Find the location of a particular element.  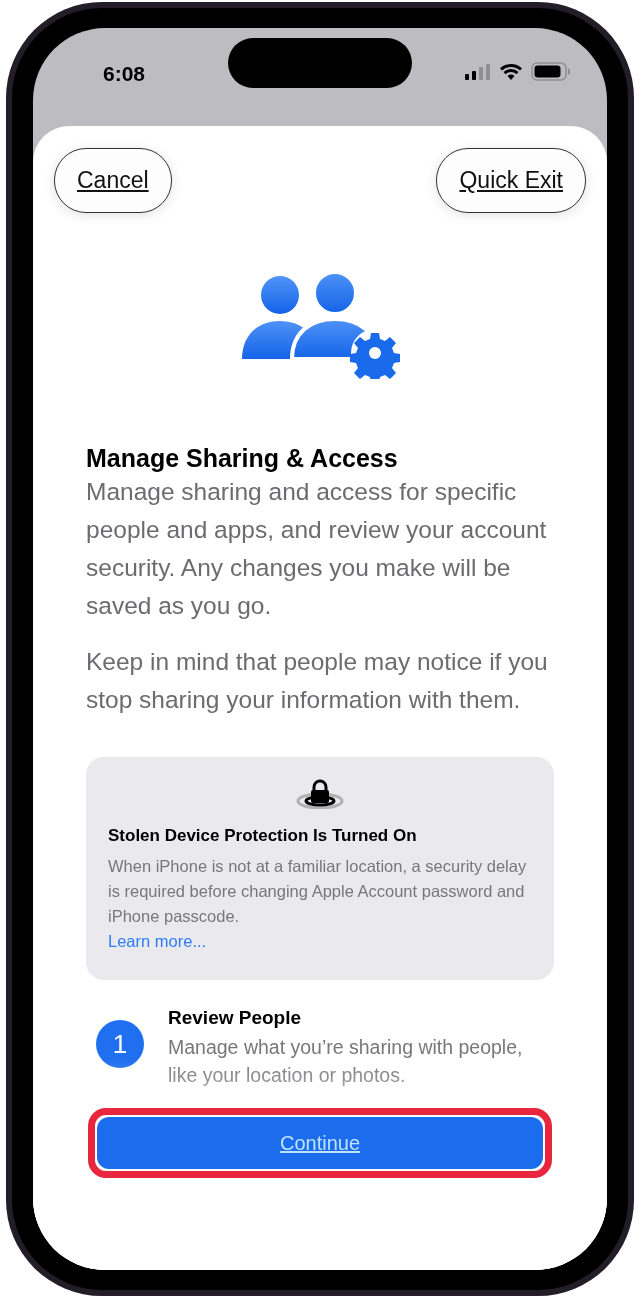

clock-text: 6:08 is located at coordinates (124, 74).